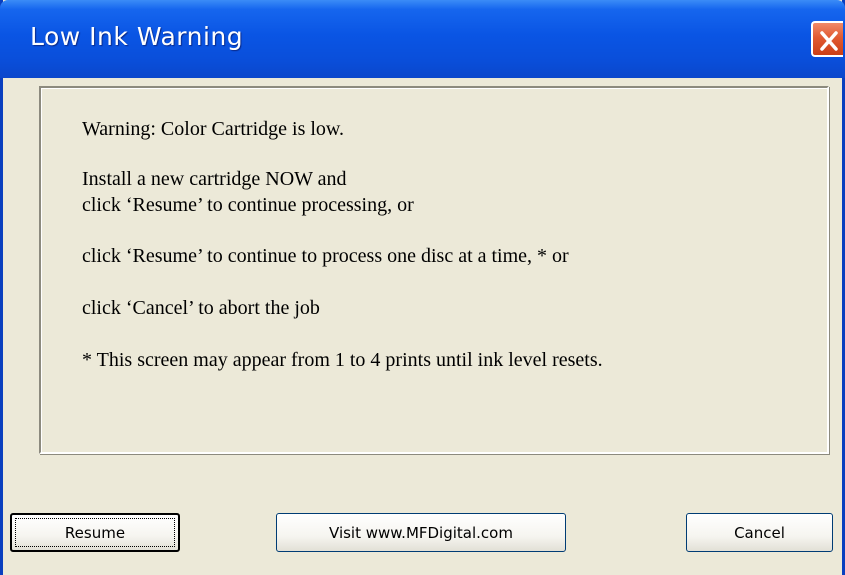  I want to click on install-line: Install a new cartridge NOW and, so click(214, 179).